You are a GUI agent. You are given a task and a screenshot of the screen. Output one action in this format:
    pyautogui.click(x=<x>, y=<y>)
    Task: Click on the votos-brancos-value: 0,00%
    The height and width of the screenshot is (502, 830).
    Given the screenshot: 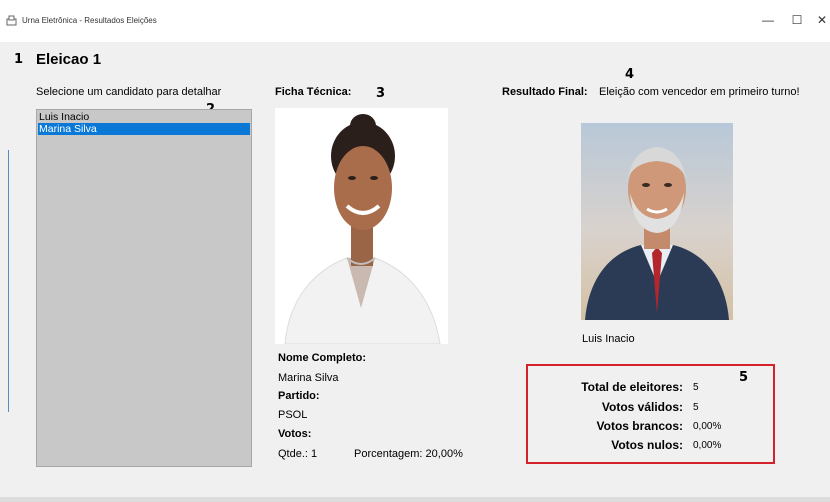 What is the action you would take?
    pyautogui.click(x=707, y=426)
    